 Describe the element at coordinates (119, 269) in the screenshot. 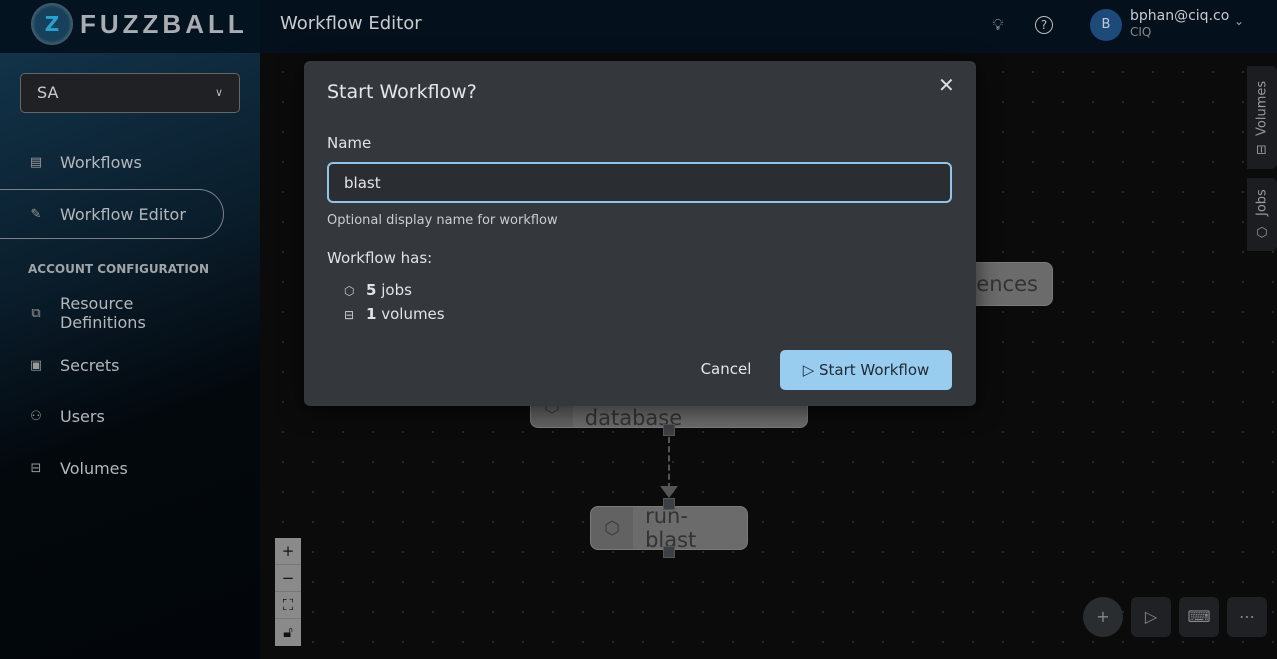

I see `section-title: ACCOUNT CONFIGURATION` at that location.